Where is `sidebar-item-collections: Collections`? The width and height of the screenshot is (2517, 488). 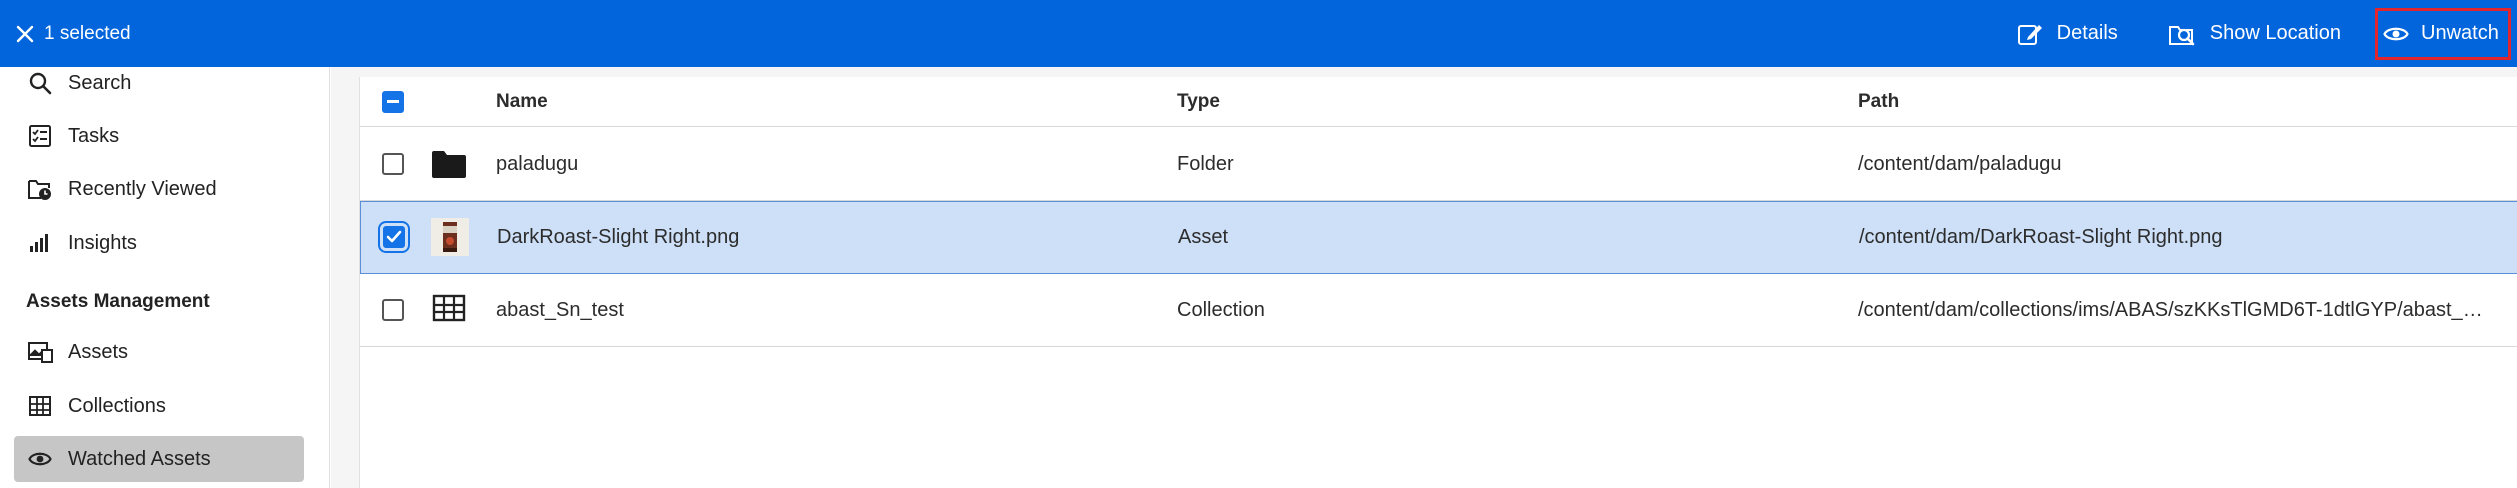 sidebar-item-collections: Collections is located at coordinates (159, 406).